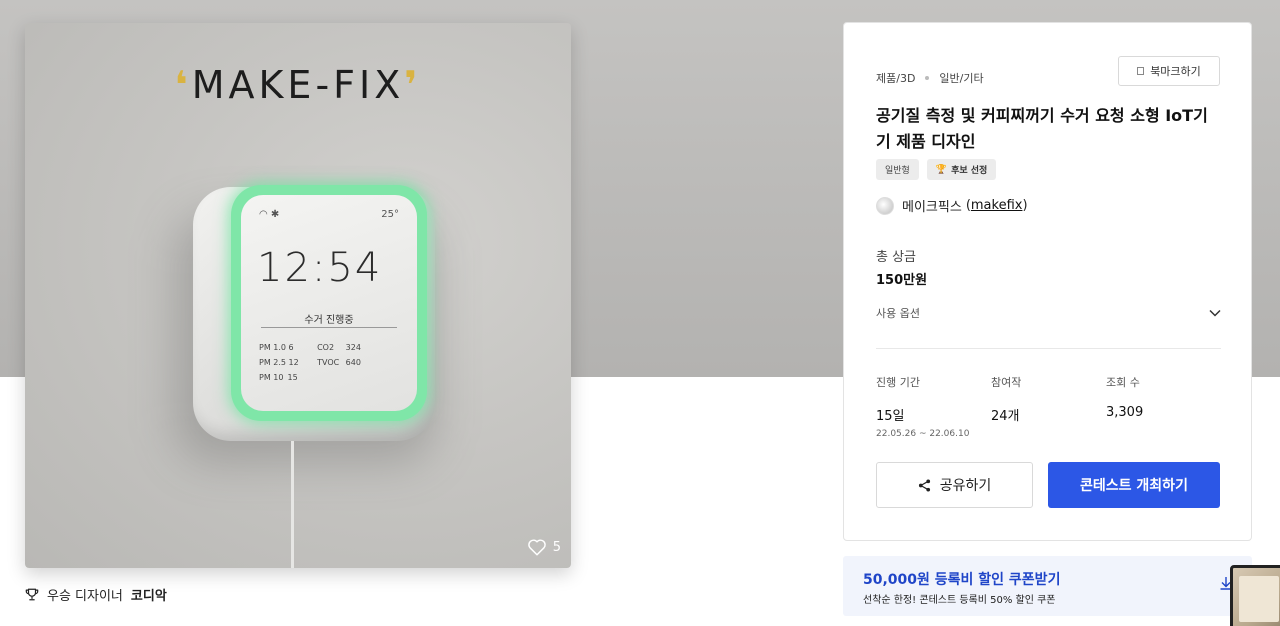  Describe the element at coordinates (329, 327) in the screenshot. I see `screen-divider` at that location.